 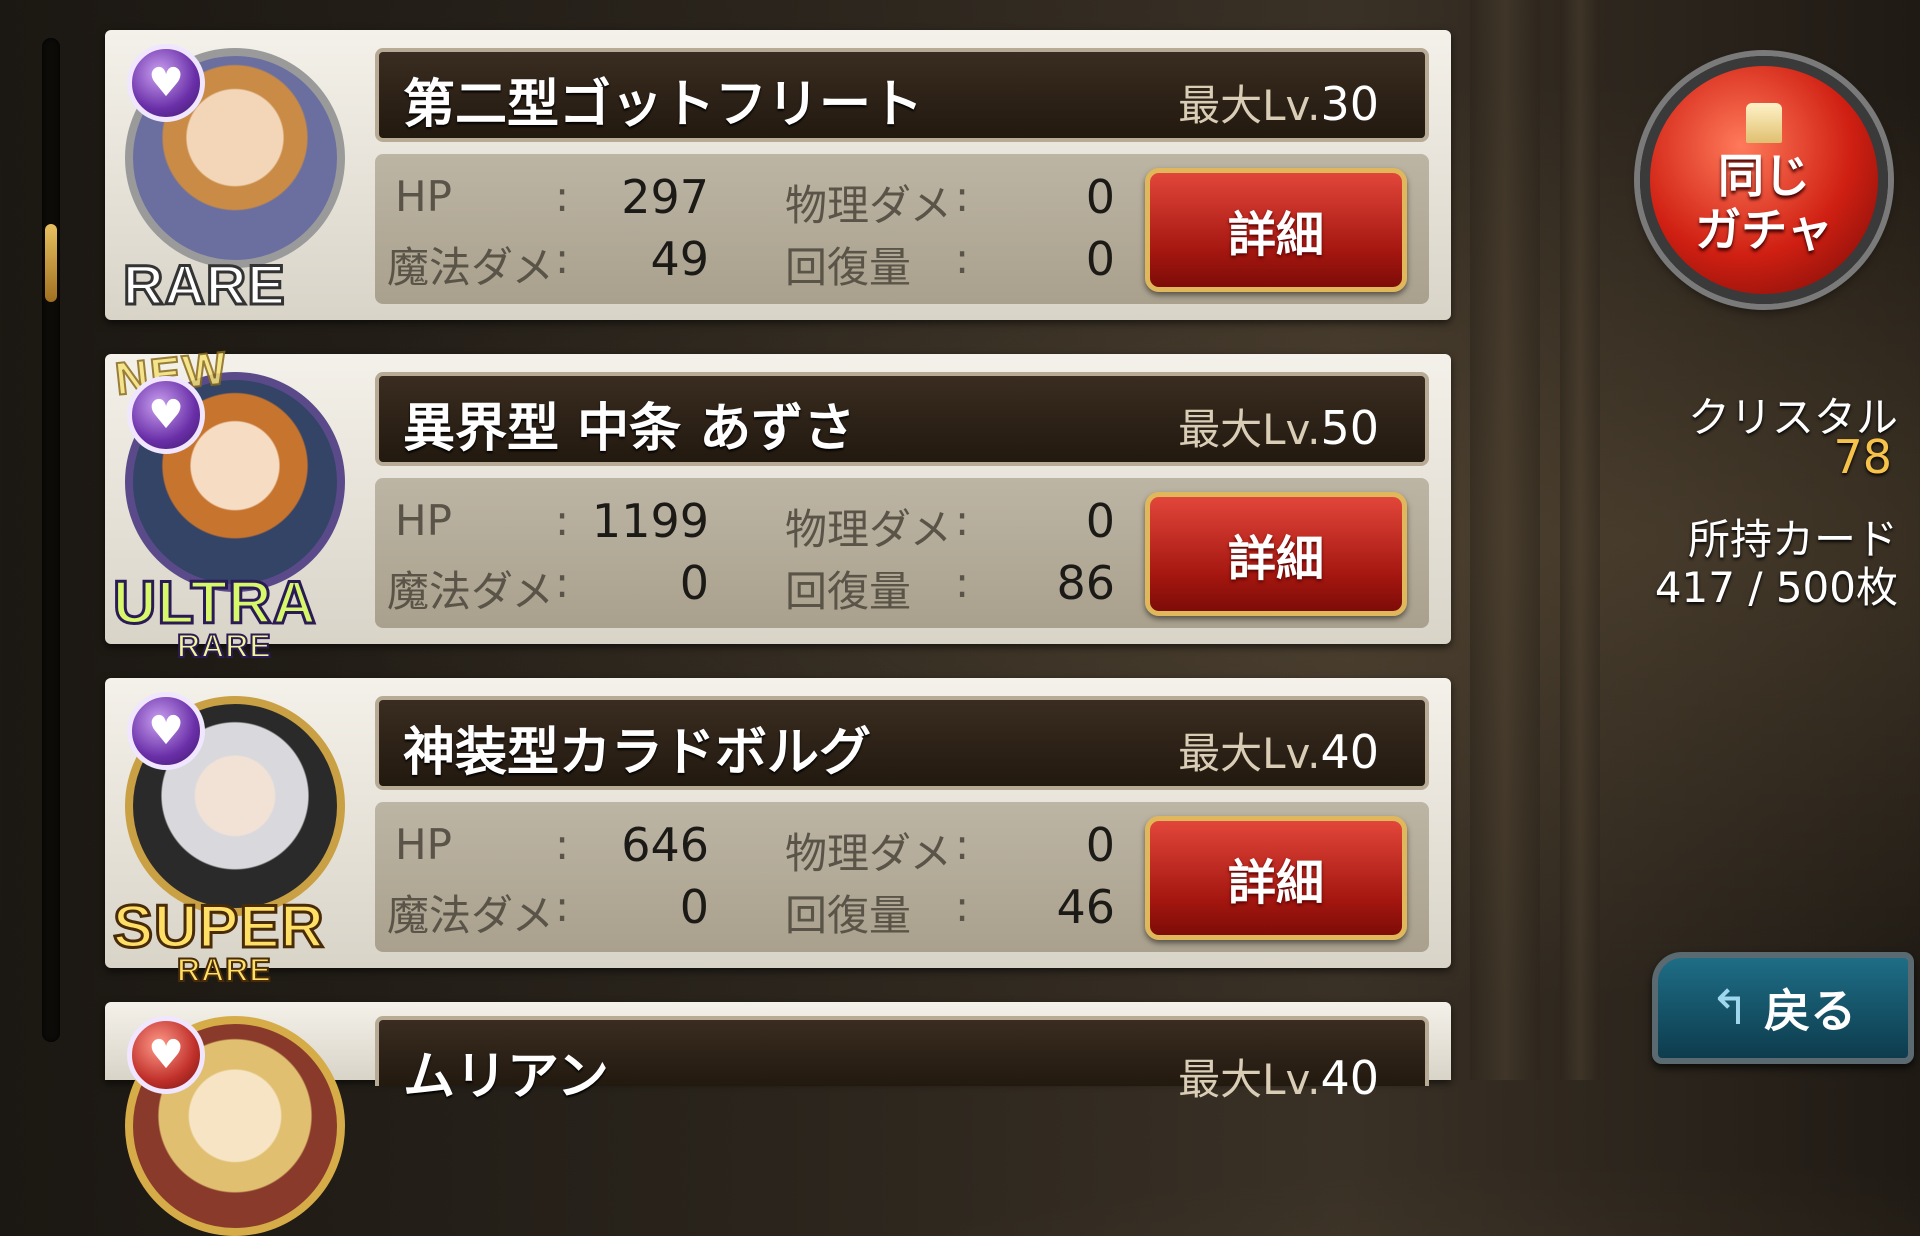 I want to click on back-button: ↰ 戻る, so click(x=1783, y=1008).